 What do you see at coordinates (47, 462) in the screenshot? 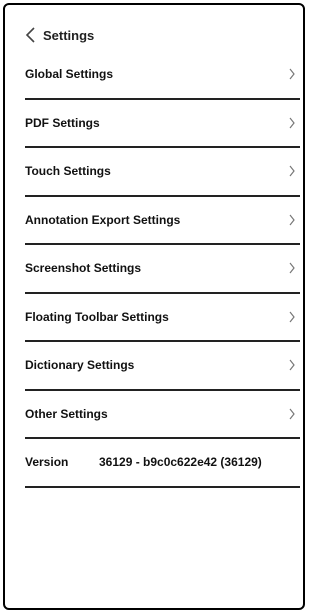
I see `version-label: Version` at bounding box center [47, 462].